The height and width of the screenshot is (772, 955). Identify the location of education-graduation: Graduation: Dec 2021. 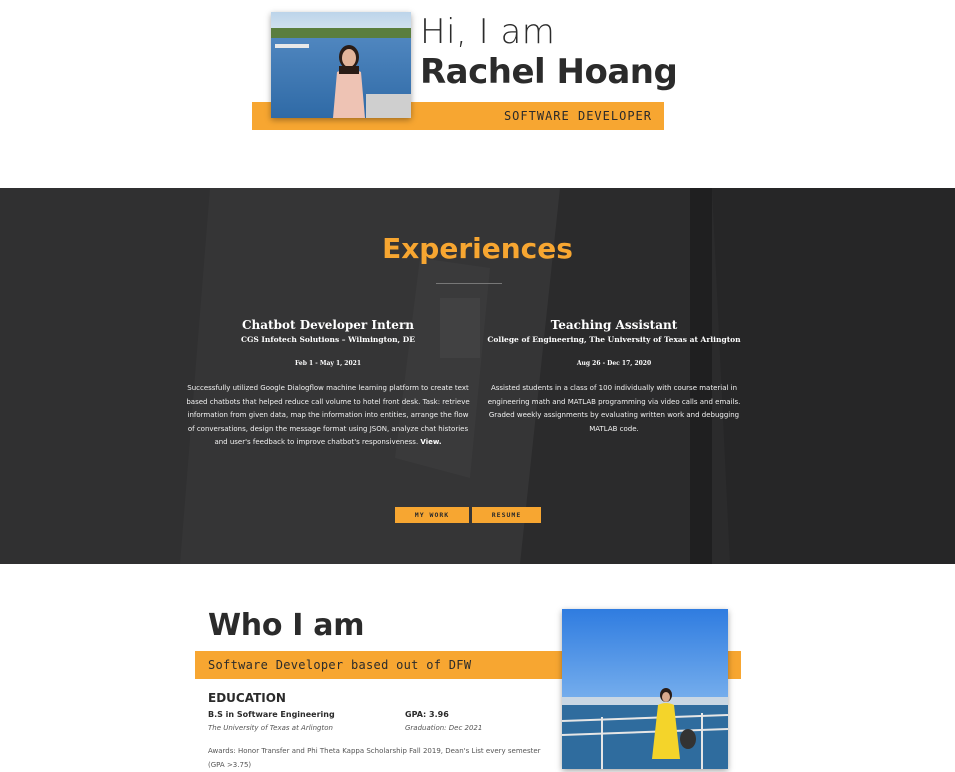
(444, 728).